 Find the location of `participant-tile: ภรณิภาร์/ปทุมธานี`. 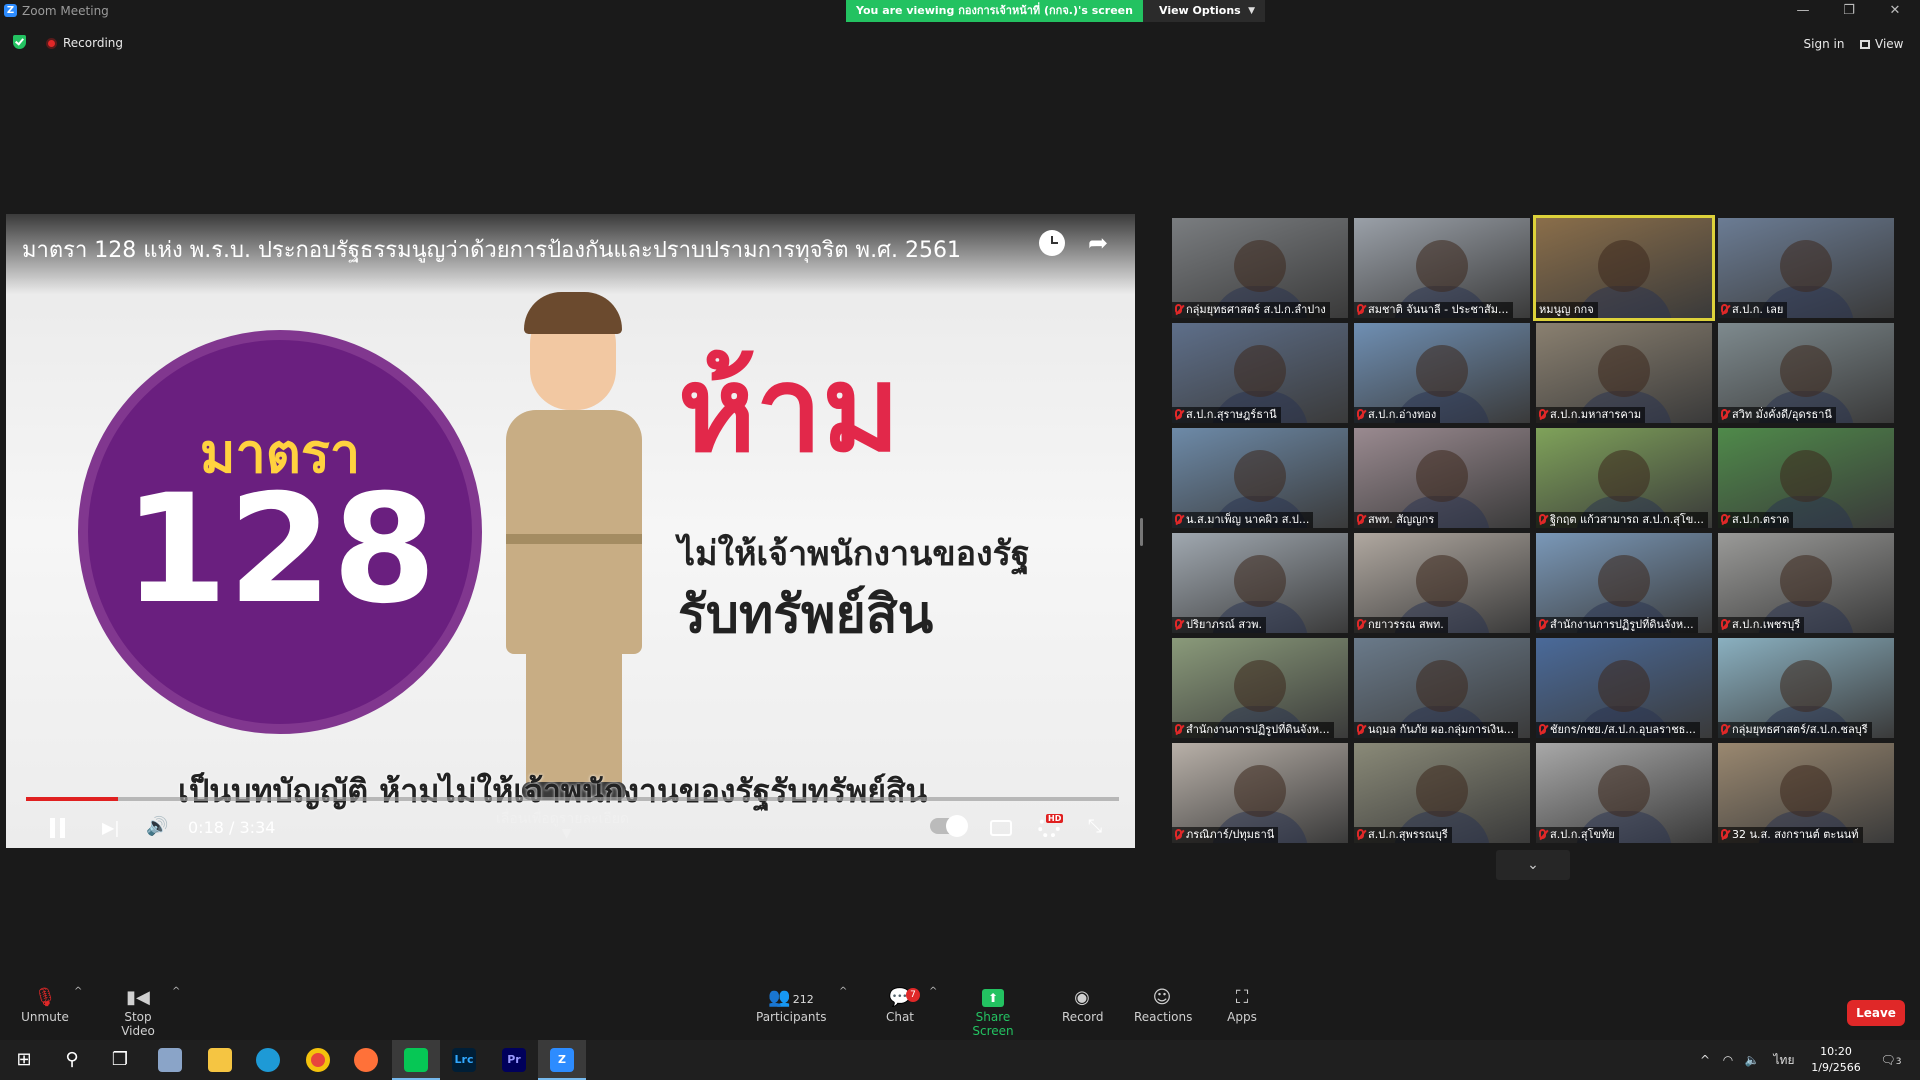

participant-tile: ภรณิภาร์/ปทุมธานี is located at coordinates (1260, 793).